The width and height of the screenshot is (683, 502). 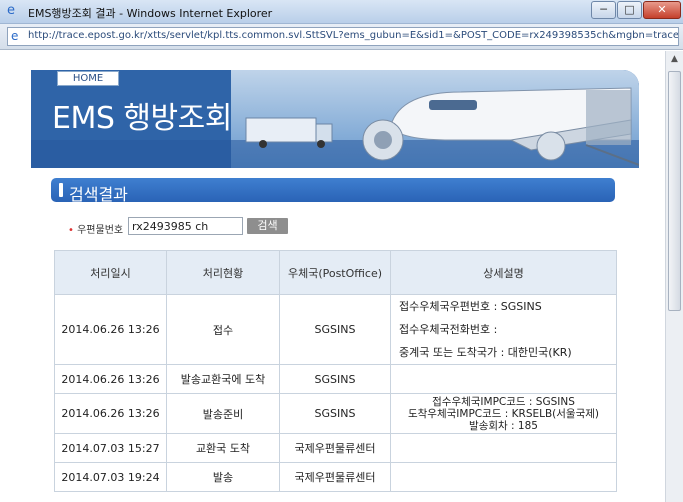 I want to click on detail-line: 접수우체국우편번호 : SGSINS, so click(x=470, y=306).